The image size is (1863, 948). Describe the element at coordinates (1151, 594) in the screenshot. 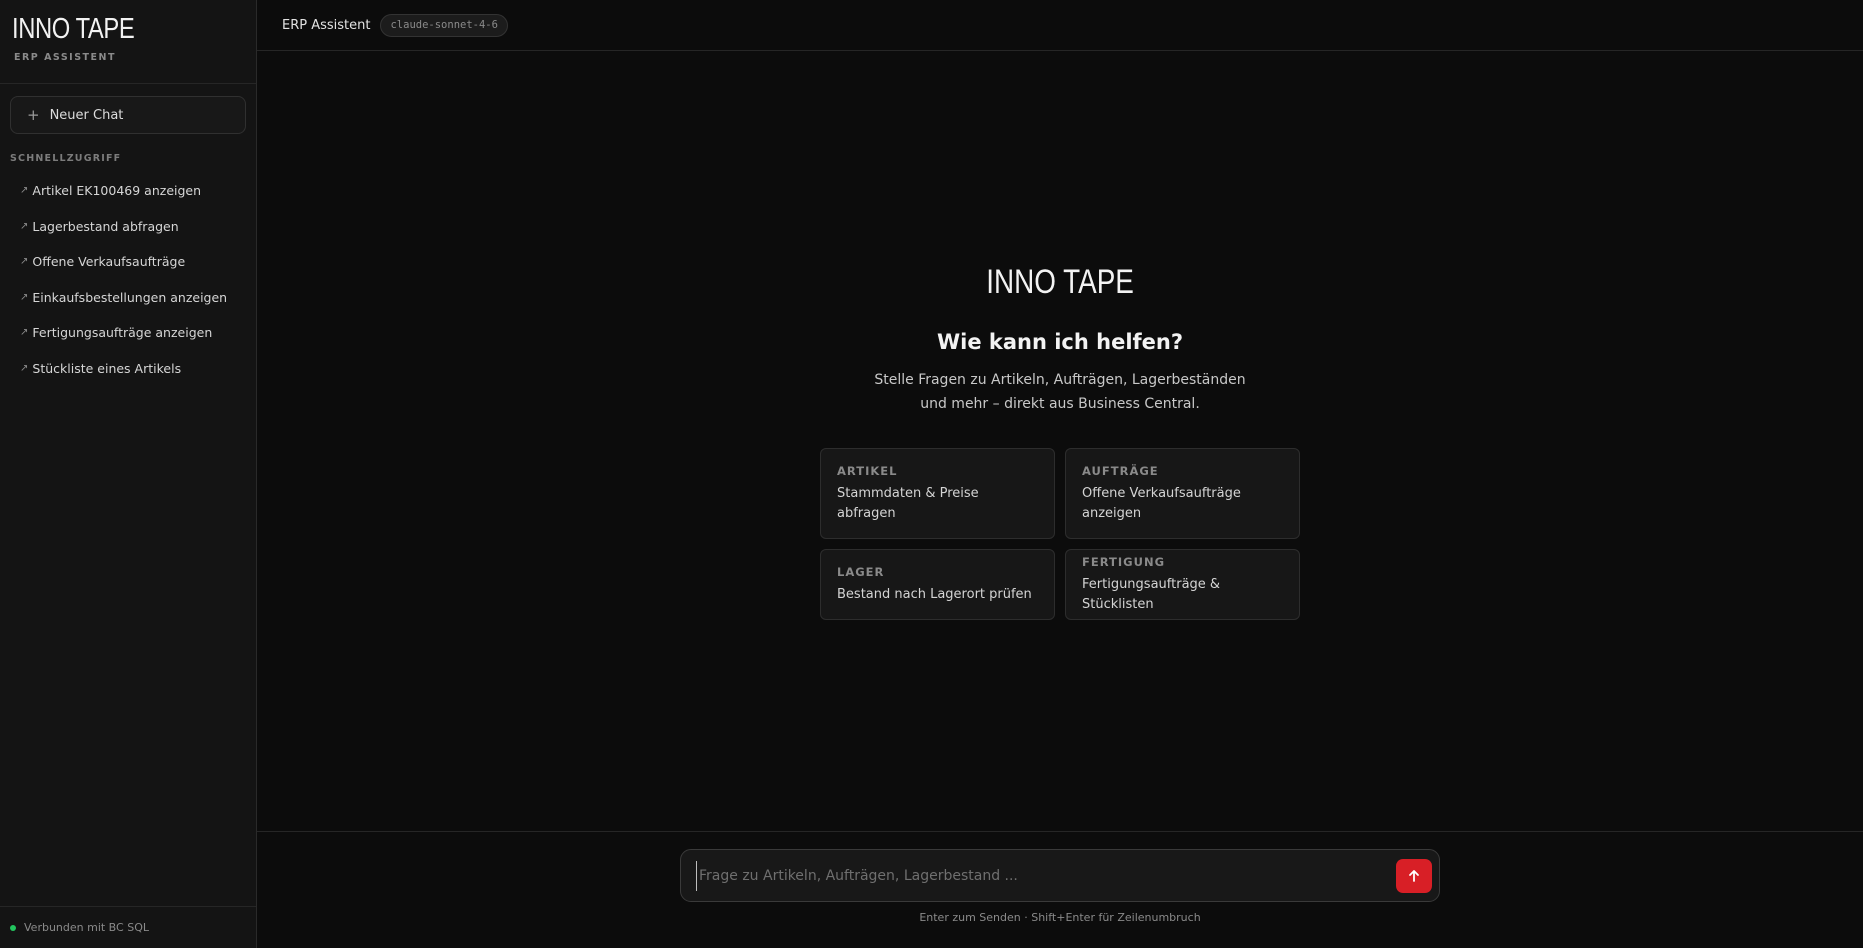

I see `card-text: Fertigungsaufträge & Stücklisten` at that location.